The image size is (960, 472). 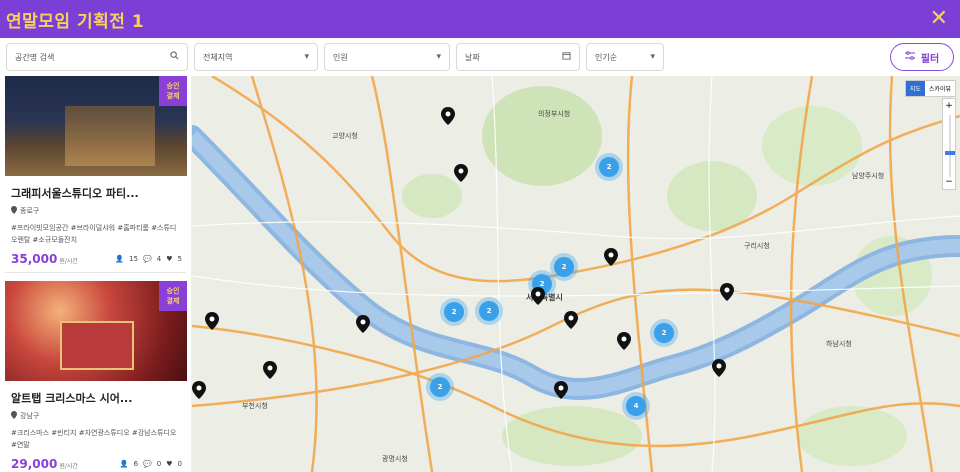 What do you see at coordinates (97, 57) in the screenshot?
I see `search-input: 공간명 검색` at bounding box center [97, 57].